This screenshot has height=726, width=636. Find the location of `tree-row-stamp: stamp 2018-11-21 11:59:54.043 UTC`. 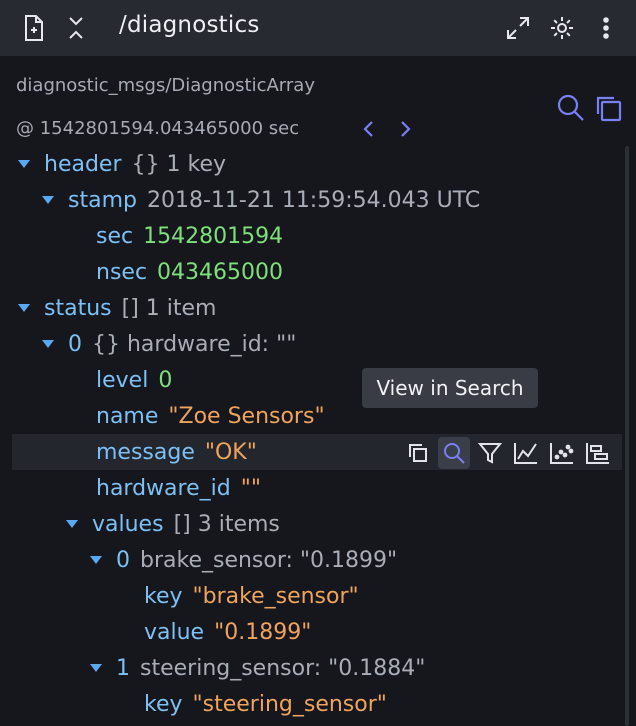

tree-row-stamp: stamp 2018-11-21 11:59:54.043 UTC is located at coordinates (318, 200).